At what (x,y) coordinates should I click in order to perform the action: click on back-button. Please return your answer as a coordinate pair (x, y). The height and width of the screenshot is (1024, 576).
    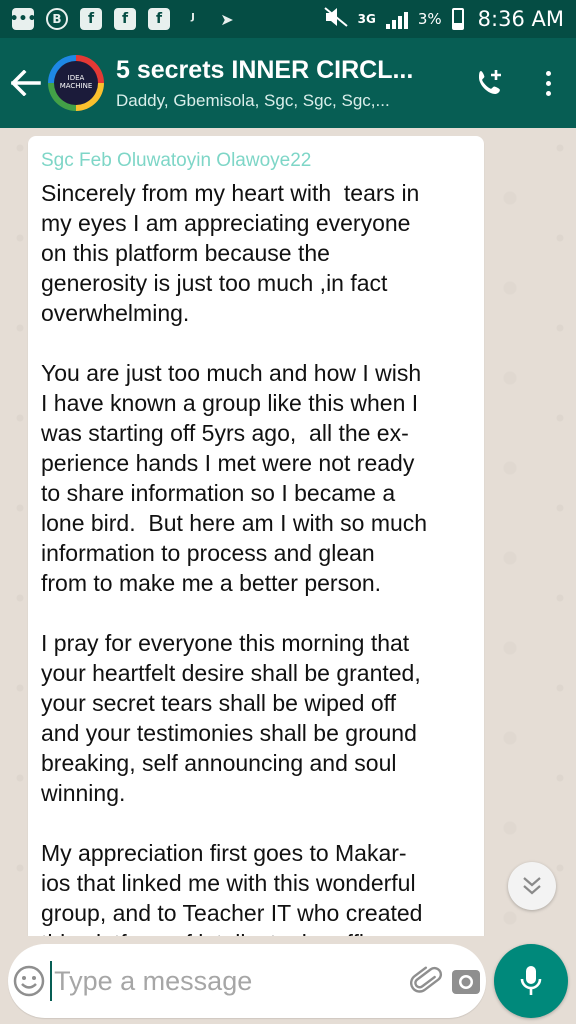
    Looking at the image, I should click on (26, 83).